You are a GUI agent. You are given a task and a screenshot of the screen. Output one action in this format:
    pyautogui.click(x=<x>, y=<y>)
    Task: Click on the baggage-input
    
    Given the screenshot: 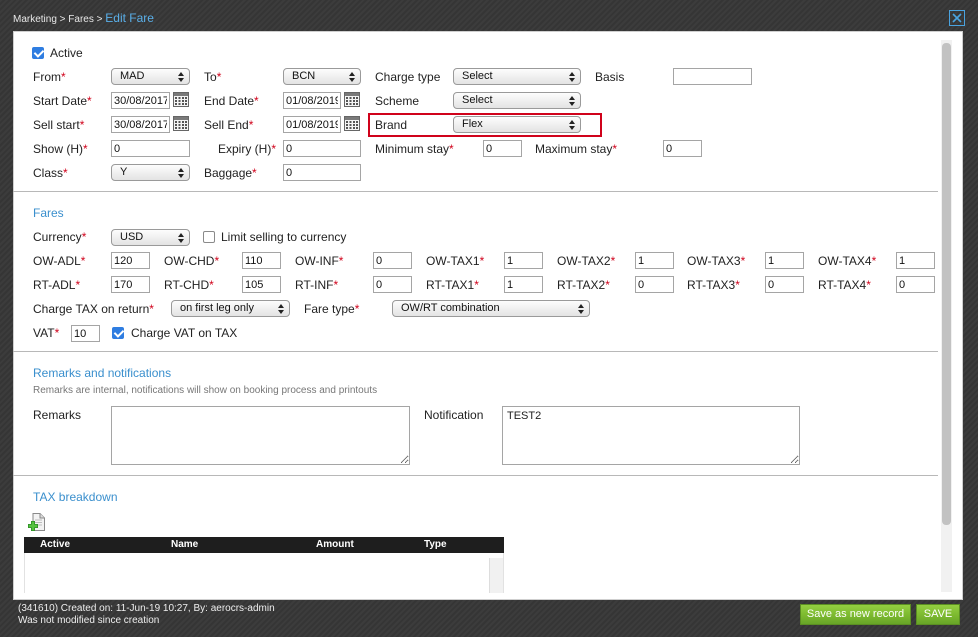 What is the action you would take?
    pyautogui.click(x=322, y=172)
    